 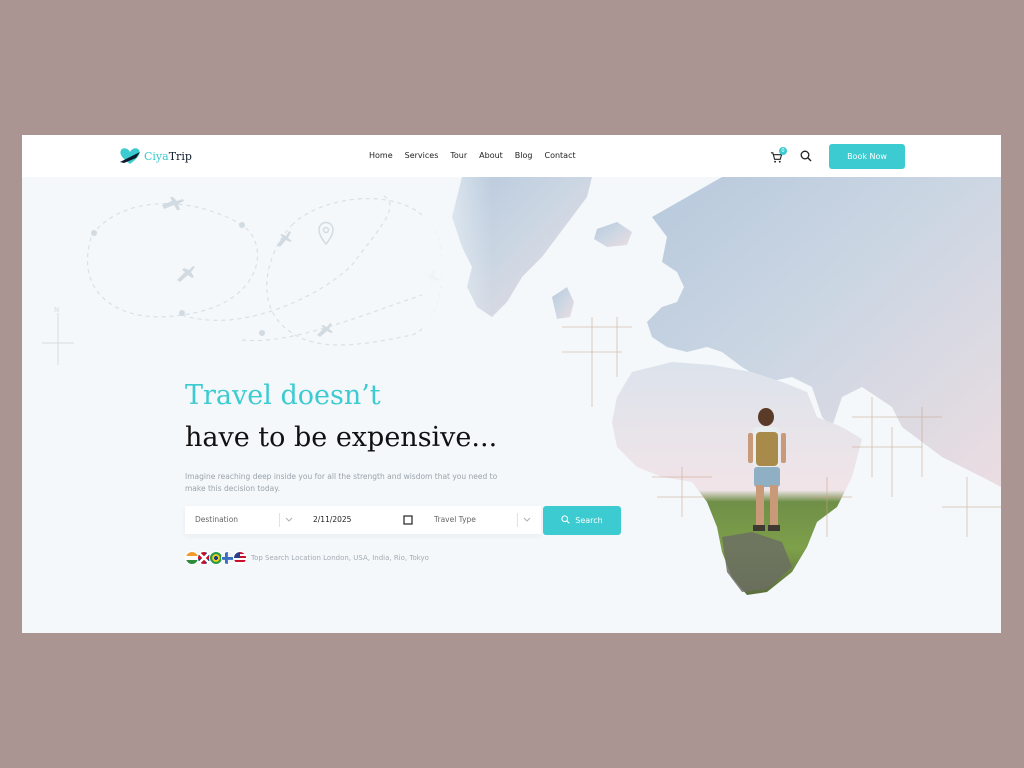 I want to click on nav-tour: Tour, so click(x=458, y=155).